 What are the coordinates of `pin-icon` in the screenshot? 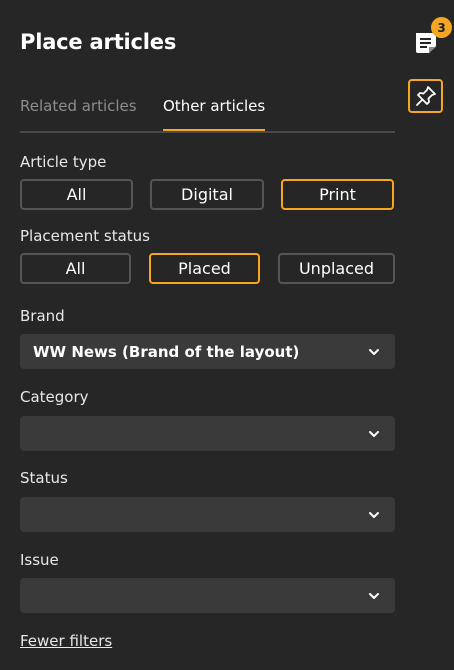 It's located at (425, 96).